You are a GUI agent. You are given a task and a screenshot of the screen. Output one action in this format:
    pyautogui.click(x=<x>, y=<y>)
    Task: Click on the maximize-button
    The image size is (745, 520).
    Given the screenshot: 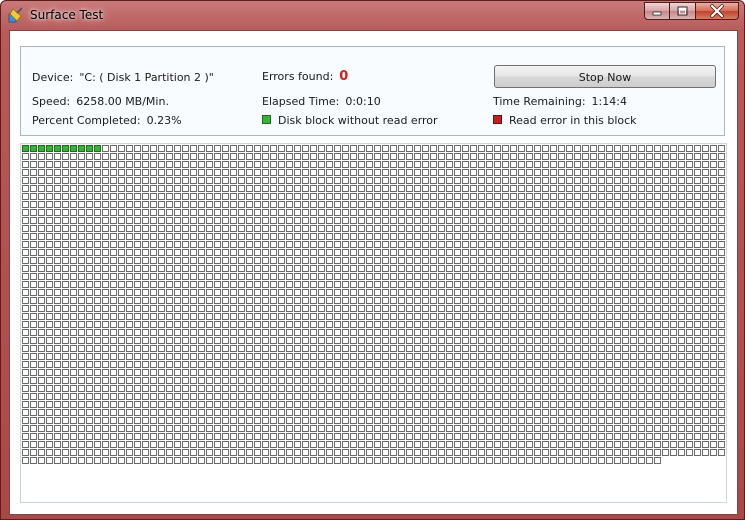 What is the action you would take?
    pyautogui.click(x=683, y=11)
    